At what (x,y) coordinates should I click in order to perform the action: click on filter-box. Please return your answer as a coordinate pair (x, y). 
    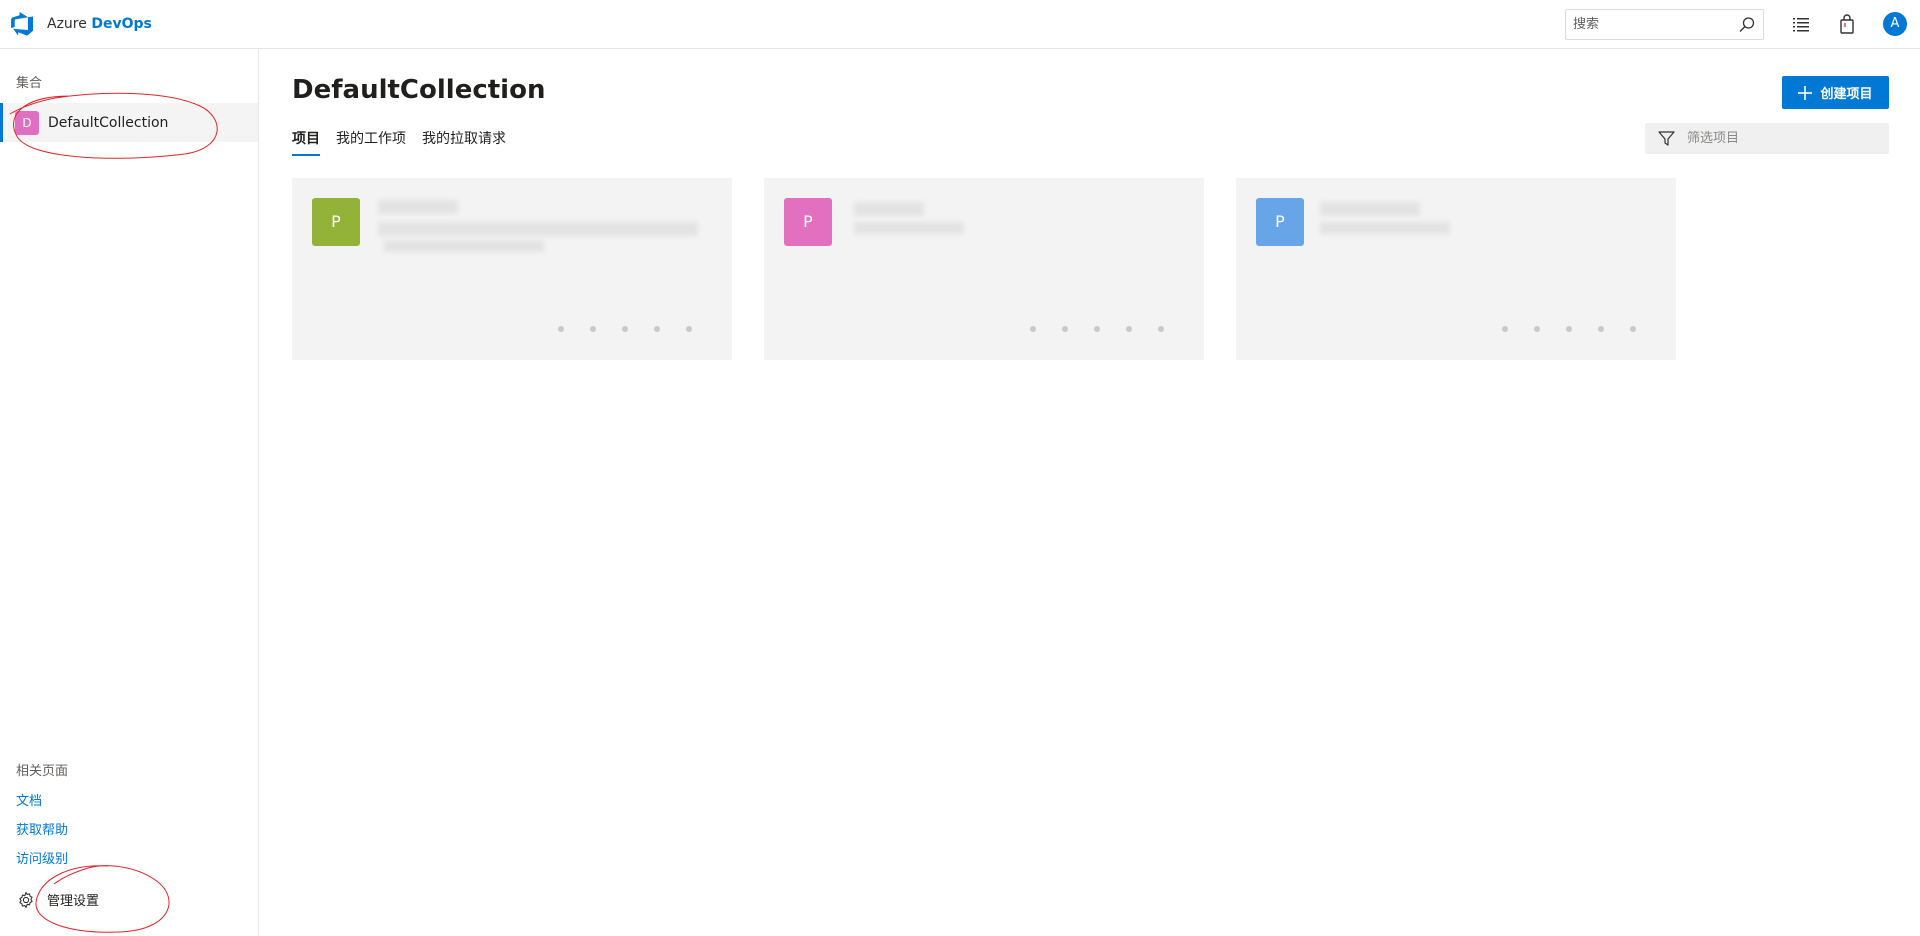
    Looking at the image, I should click on (1767, 138).